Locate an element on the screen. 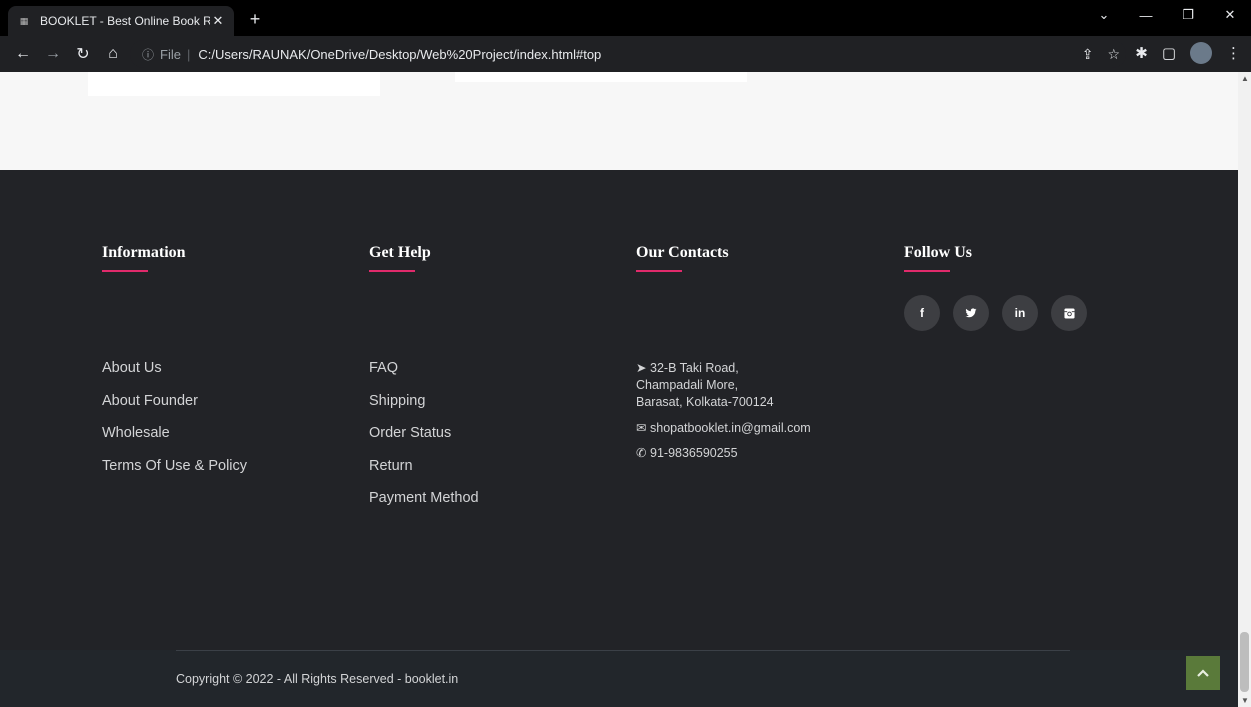  footer-link-payment-method: Payment Method is located at coordinates (424, 504).